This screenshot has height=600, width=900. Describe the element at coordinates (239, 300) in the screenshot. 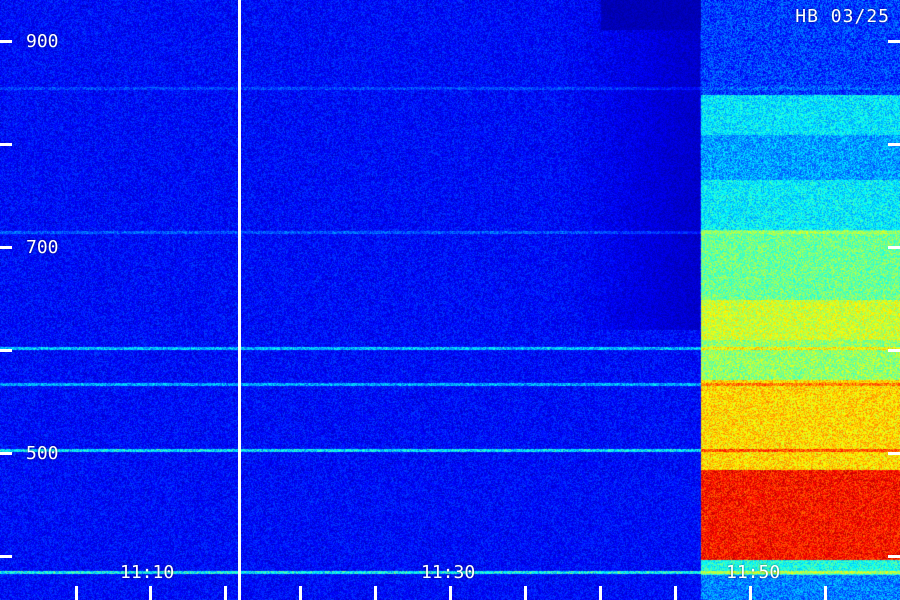

I see `time-gap-divider` at that location.